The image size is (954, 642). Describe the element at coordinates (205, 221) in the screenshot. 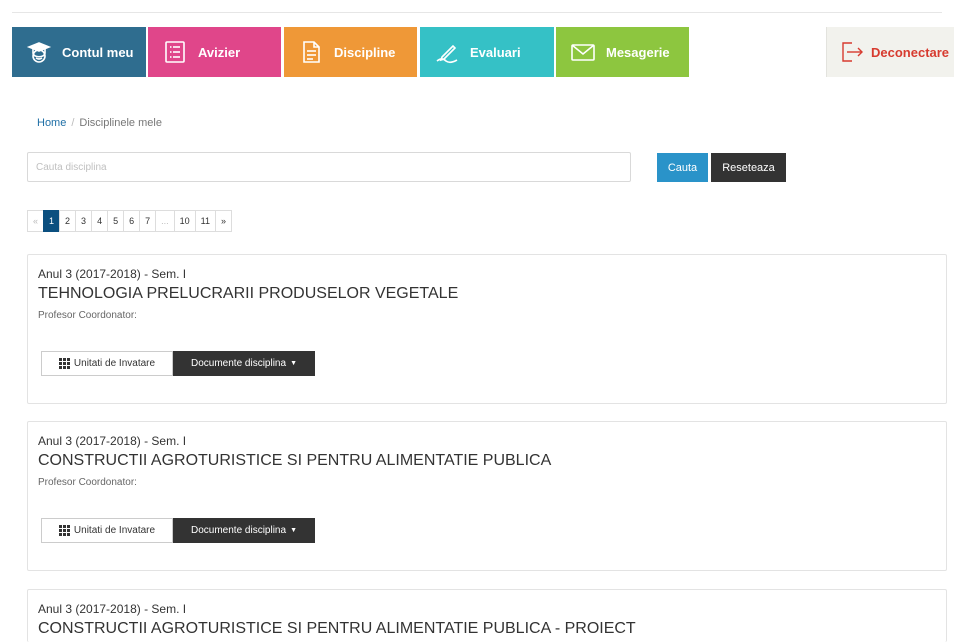

I see `pagination-page-11: 11` at that location.